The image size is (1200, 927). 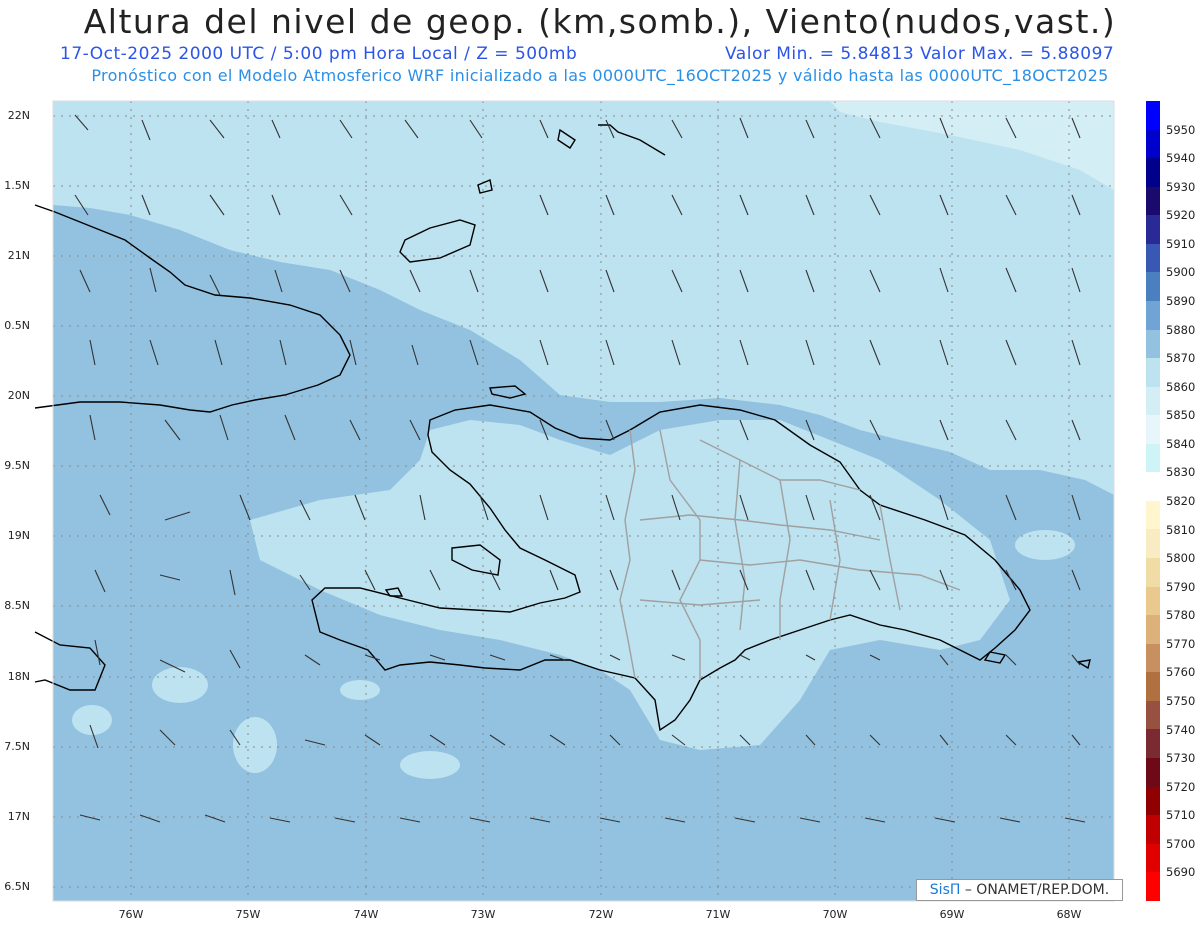 I want to click on legend-label: 5720, so click(x=1181, y=786).